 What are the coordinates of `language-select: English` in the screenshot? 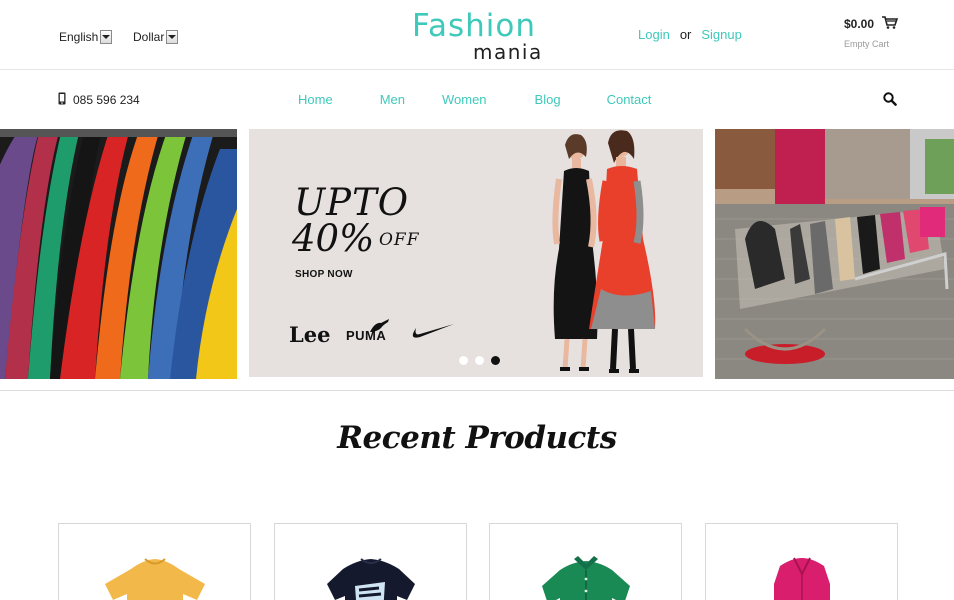 It's located at (86, 37).